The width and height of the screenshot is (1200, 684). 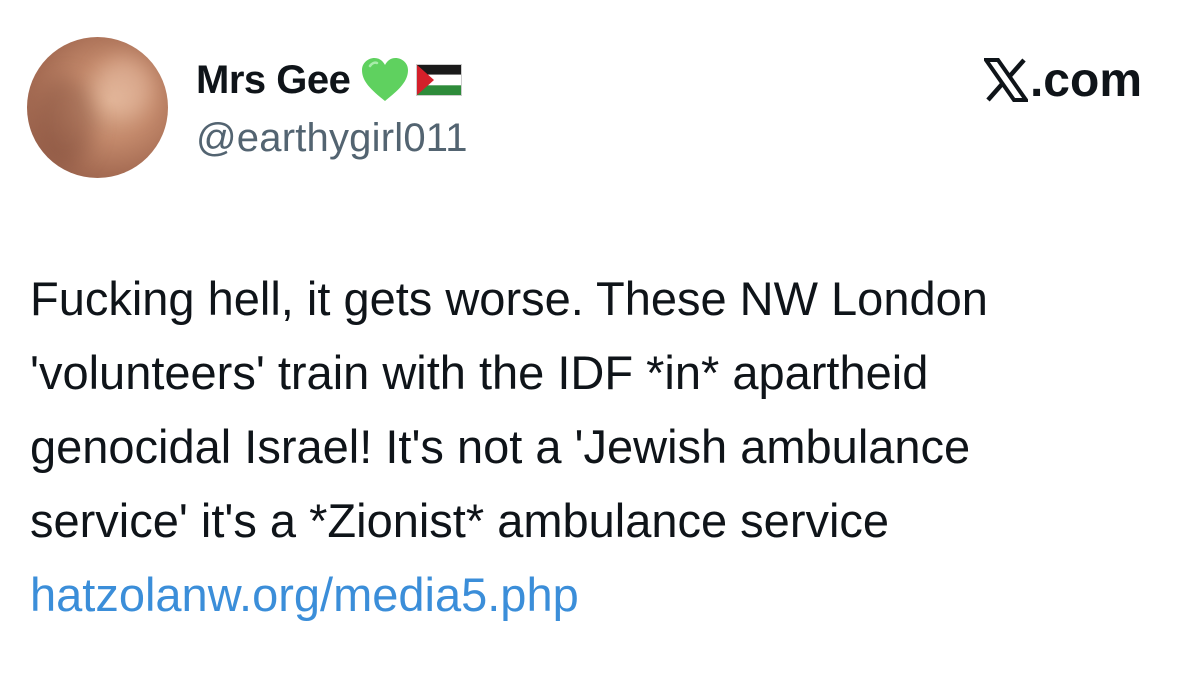 What do you see at coordinates (65, 122) in the screenshot?
I see `avatar-shade` at bounding box center [65, 122].